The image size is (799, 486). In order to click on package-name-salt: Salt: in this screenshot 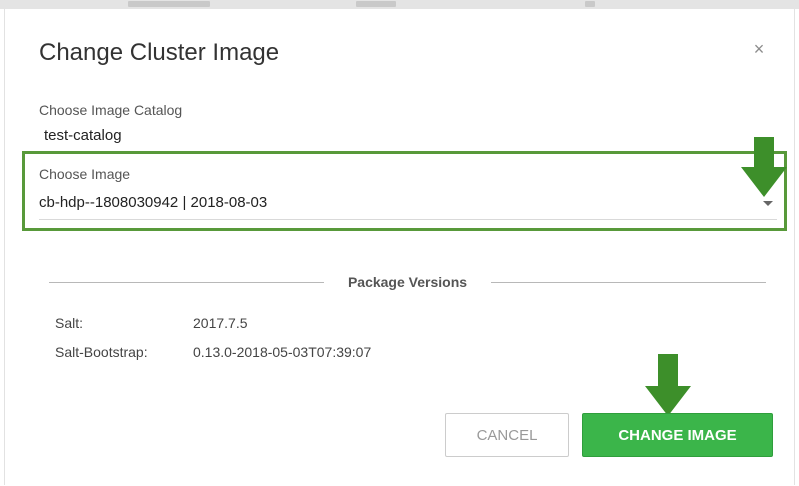, I will do `click(69, 323)`.